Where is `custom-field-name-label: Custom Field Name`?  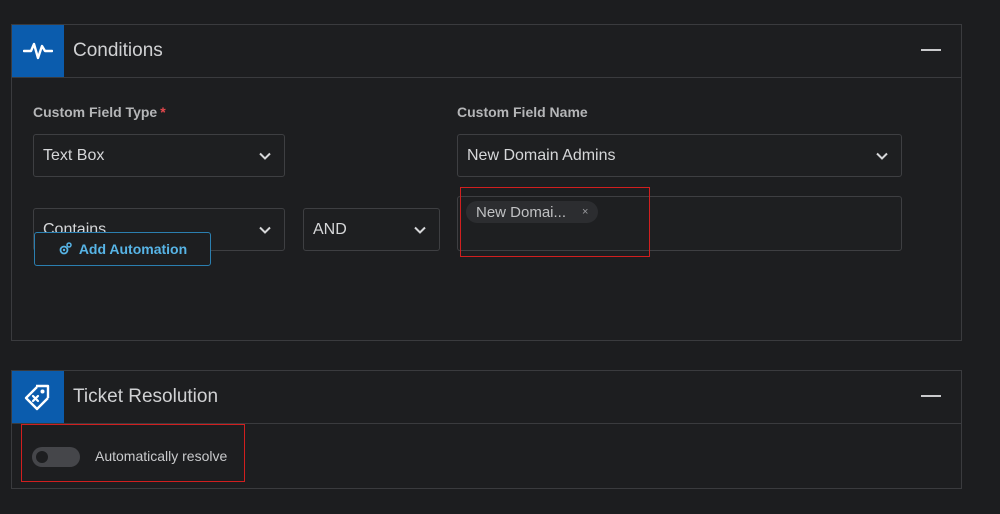
custom-field-name-label: Custom Field Name is located at coordinates (522, 112).